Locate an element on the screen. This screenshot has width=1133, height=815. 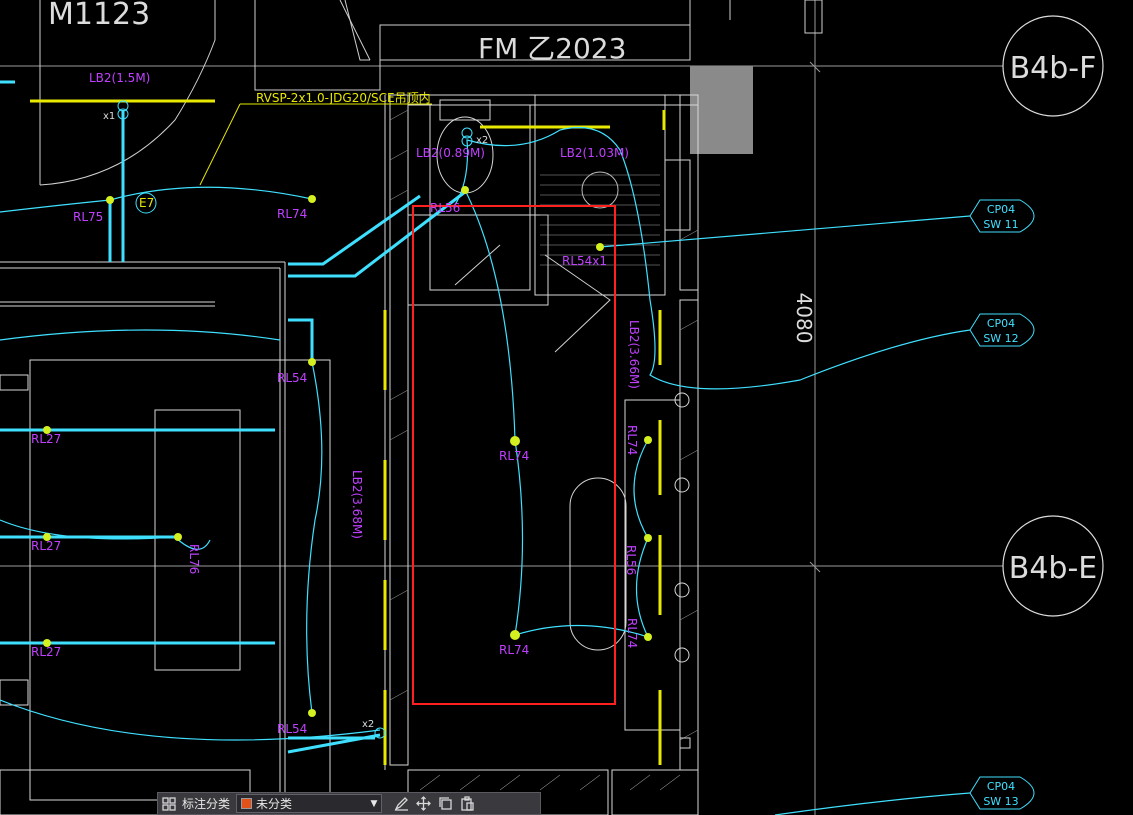
grid-bubble-e: B4b-E is located at coordinates (1053, 566).